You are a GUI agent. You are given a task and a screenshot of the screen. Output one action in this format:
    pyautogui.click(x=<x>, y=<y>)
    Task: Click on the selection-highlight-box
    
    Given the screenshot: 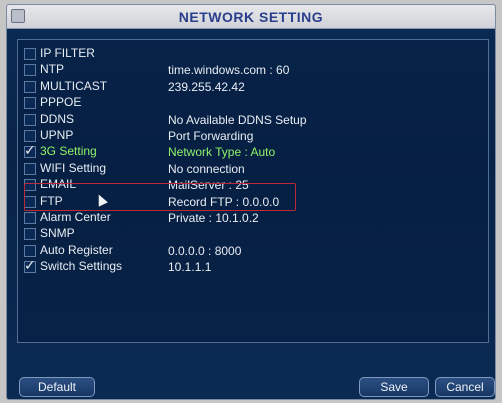 What is the action you would take?
    pyautogui.click(x=160, y=197)
    